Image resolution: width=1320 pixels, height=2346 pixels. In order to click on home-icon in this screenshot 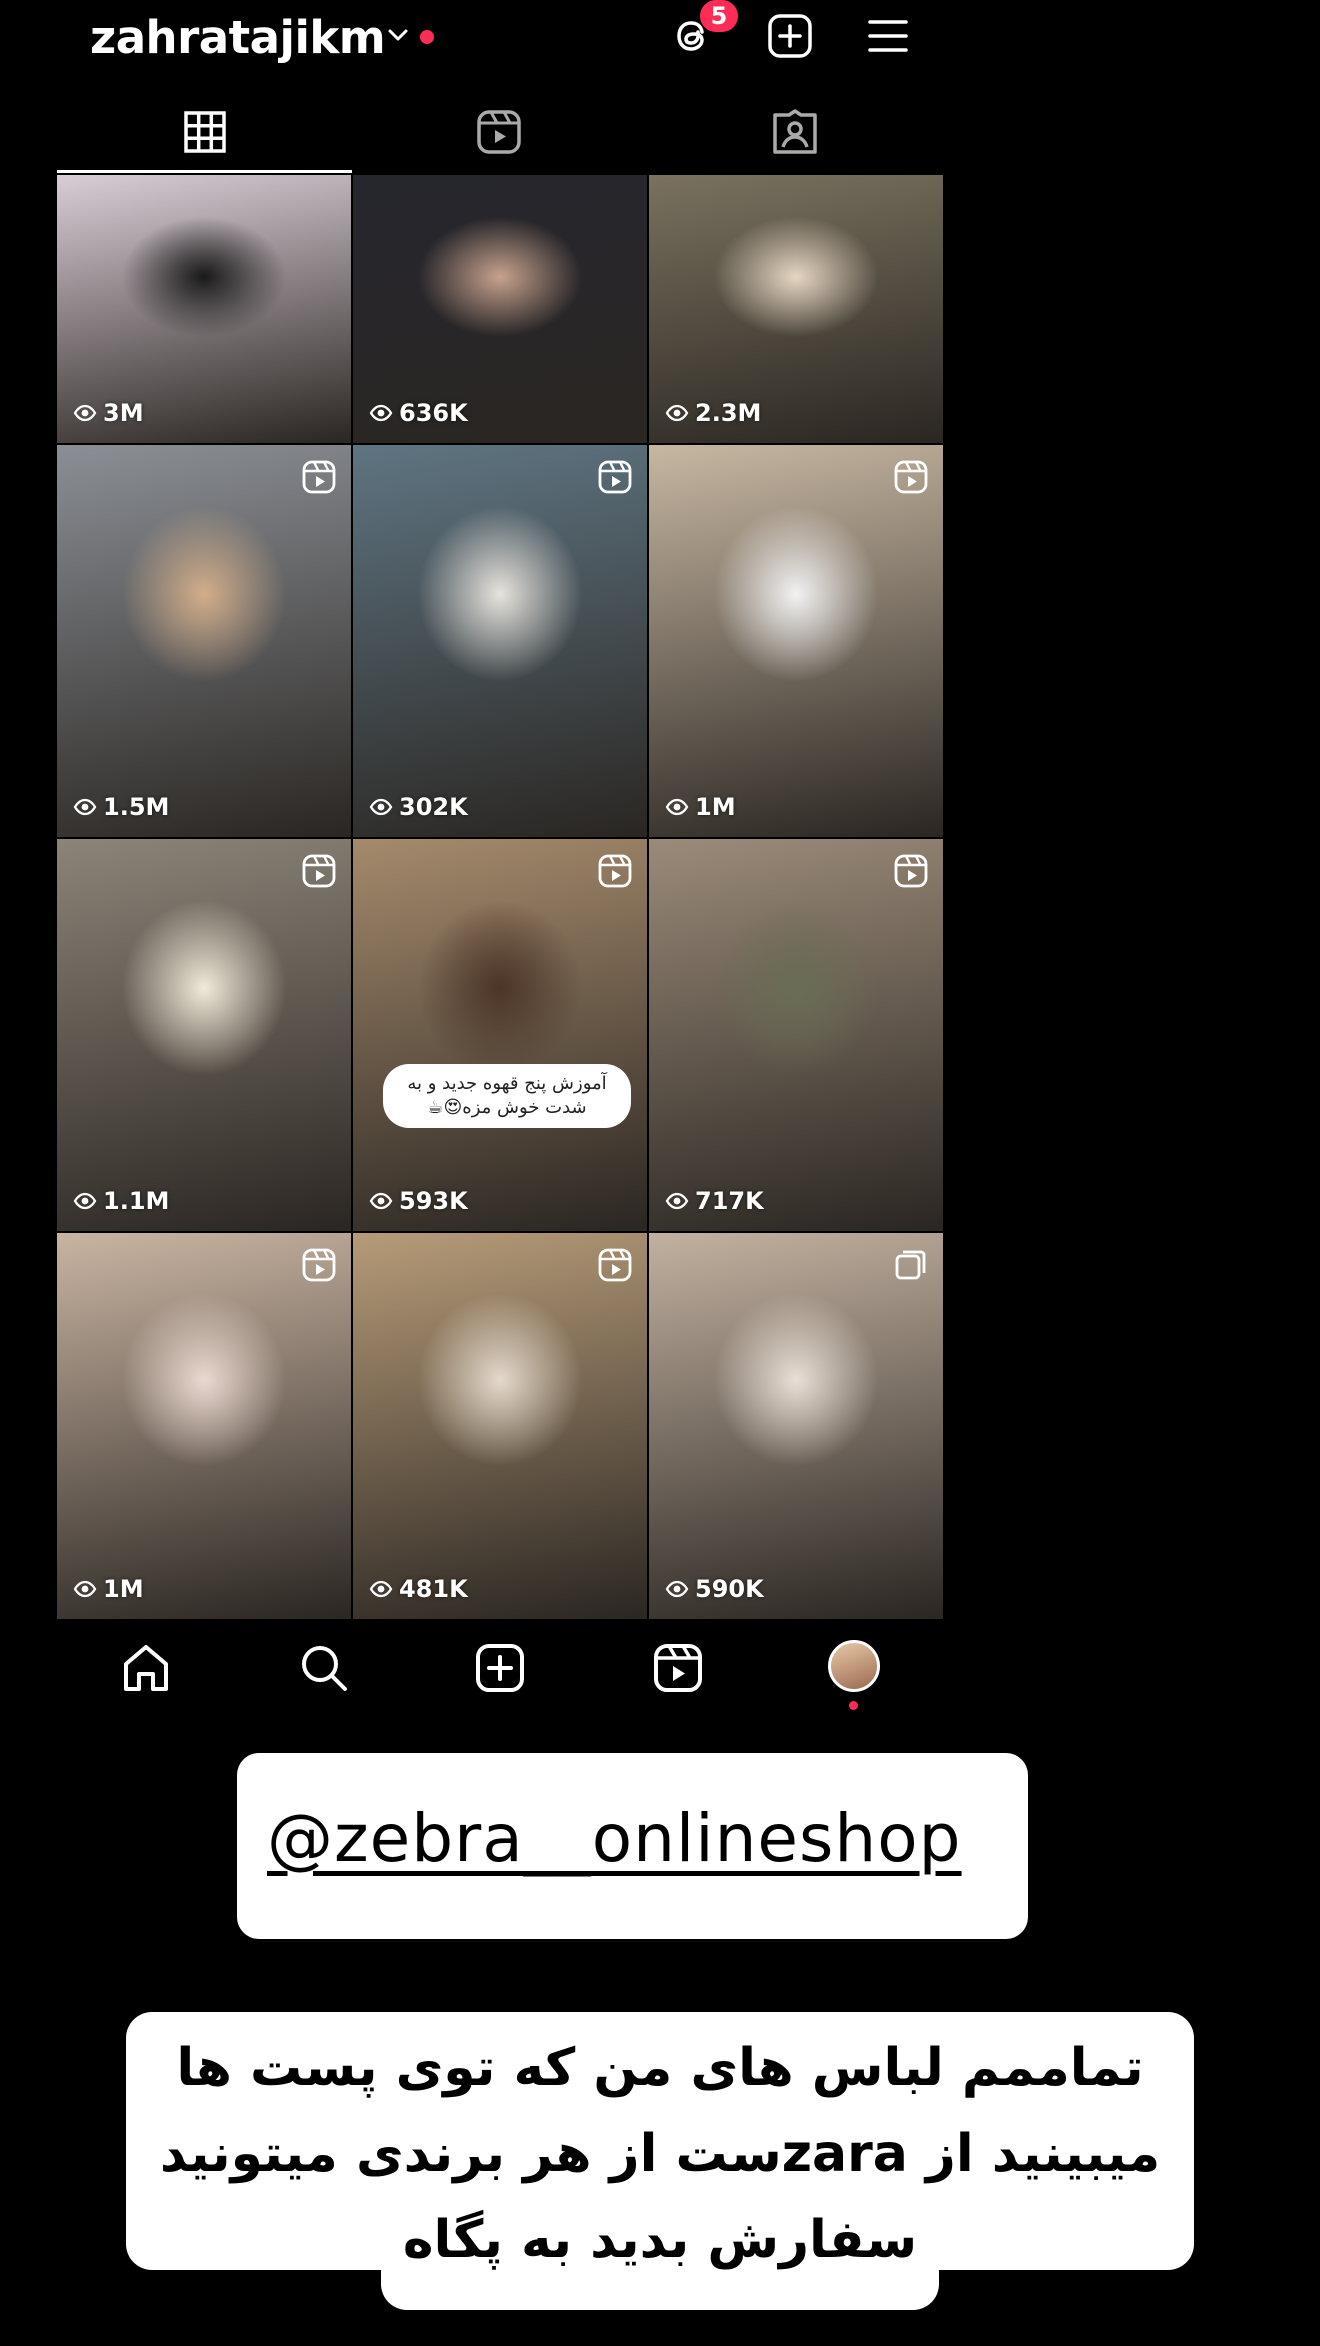, I will do `click(146, 1668)`.